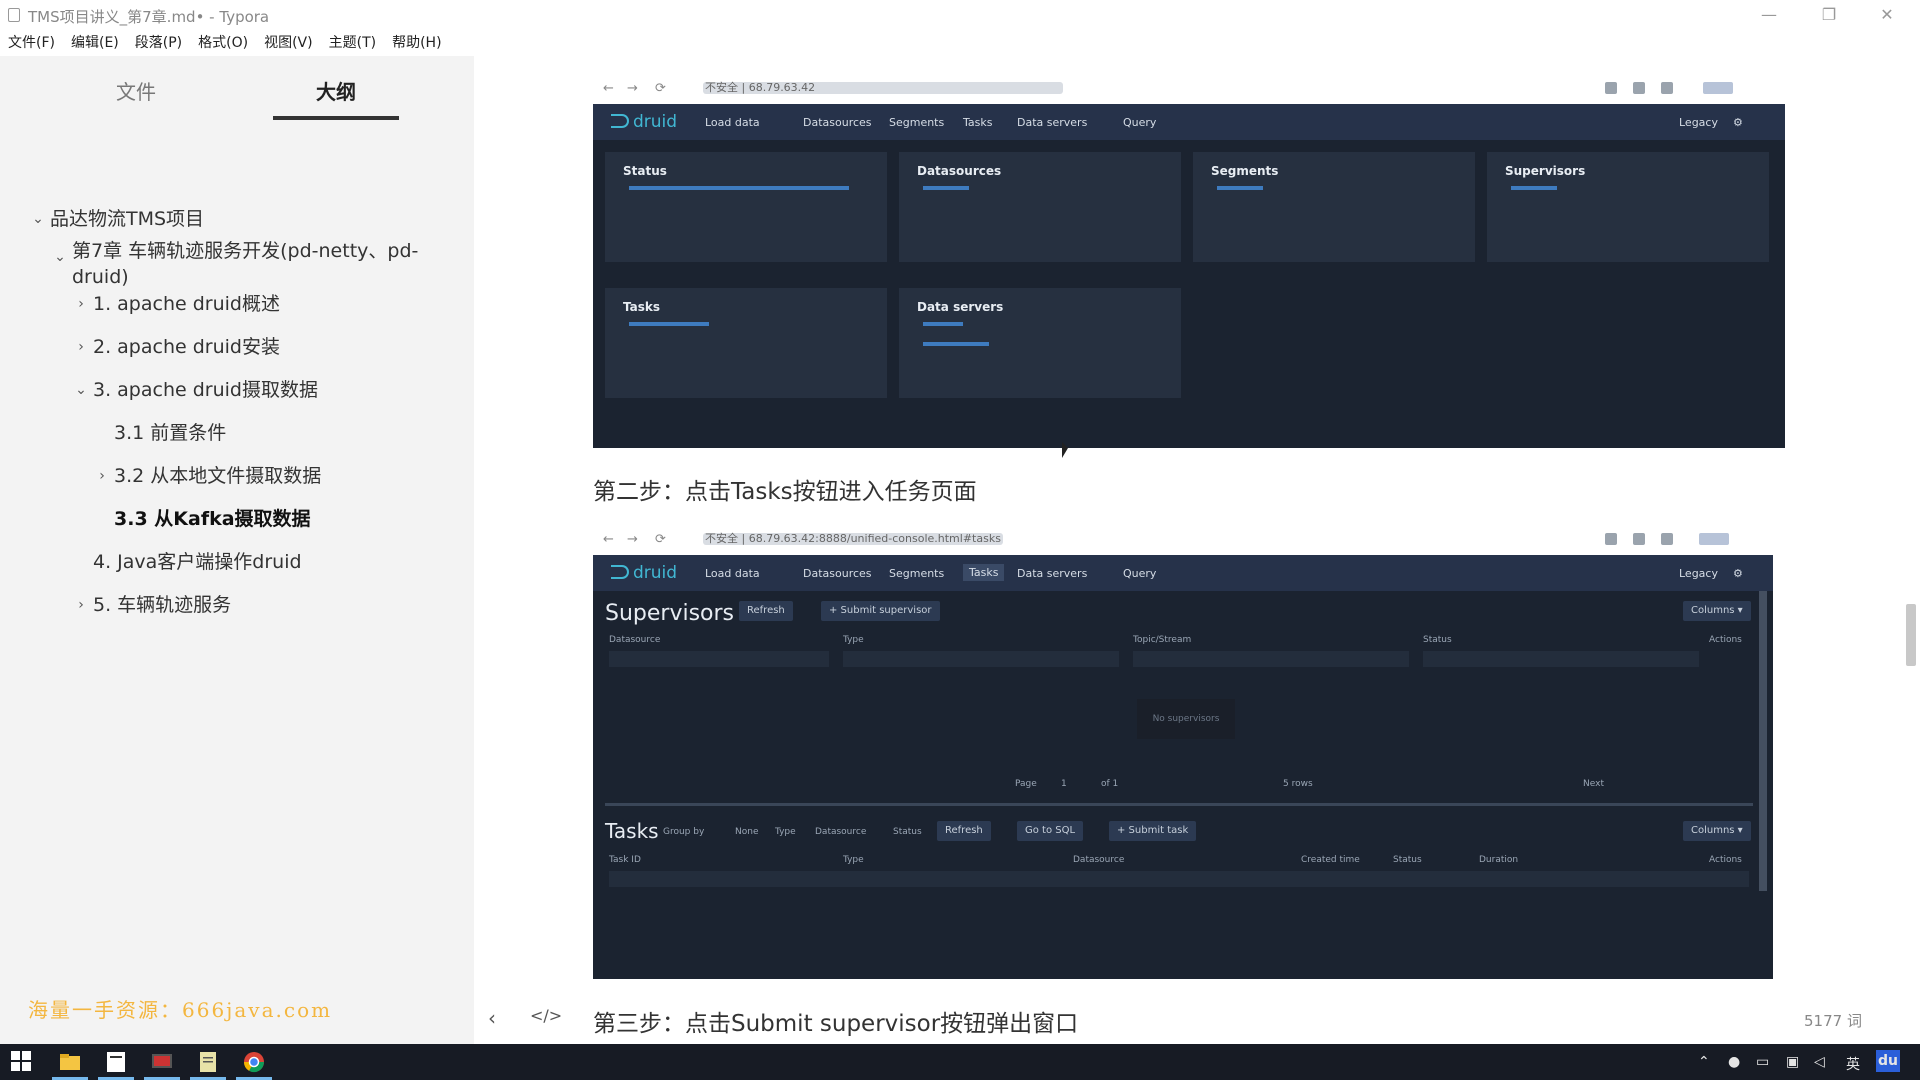 This screenshot has width=1920, height=1080. What do you see at coordinates (1628, 207) in the screenshot?
I see `supervisors-card: Supervisors` at bounding box center [1628, 207].